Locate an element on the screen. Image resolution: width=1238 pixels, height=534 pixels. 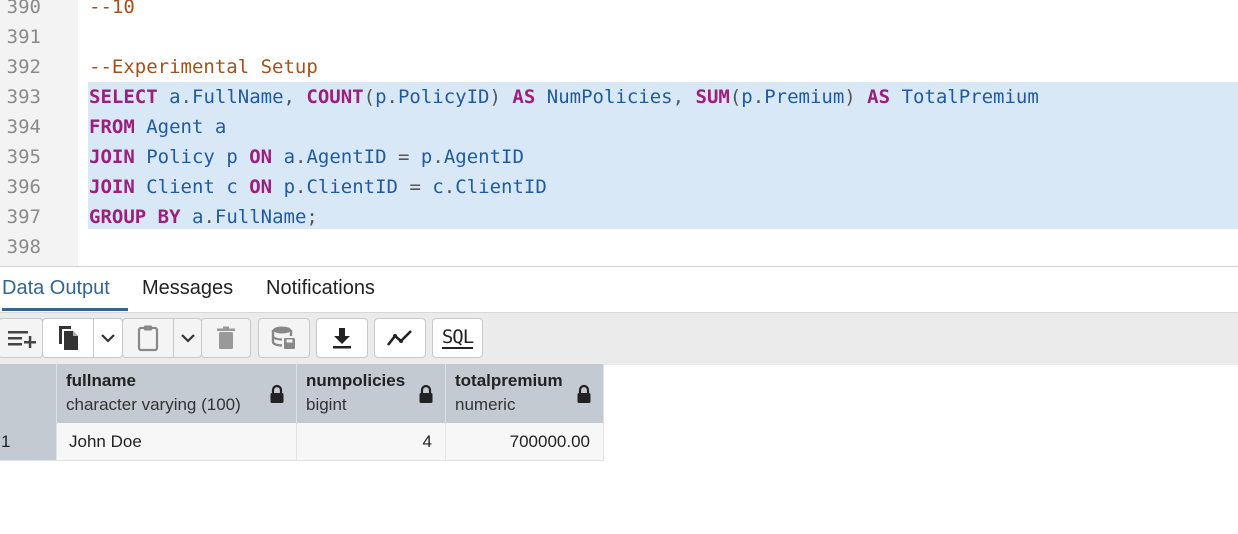
download-button is located at coordinates (342, 338).